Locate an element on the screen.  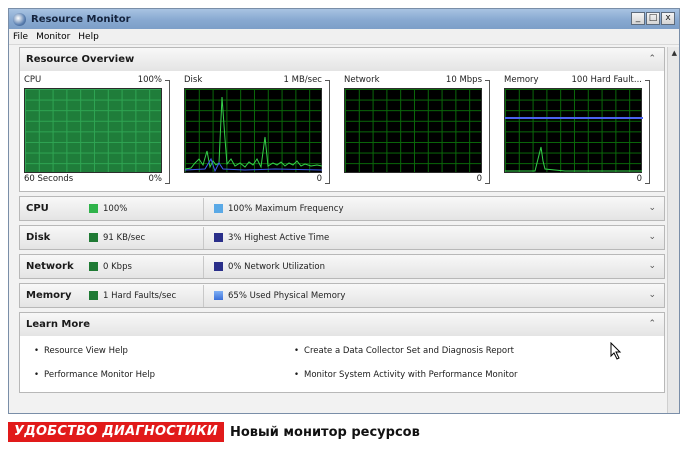
menu-file: File is located at coordinates (20, 37).